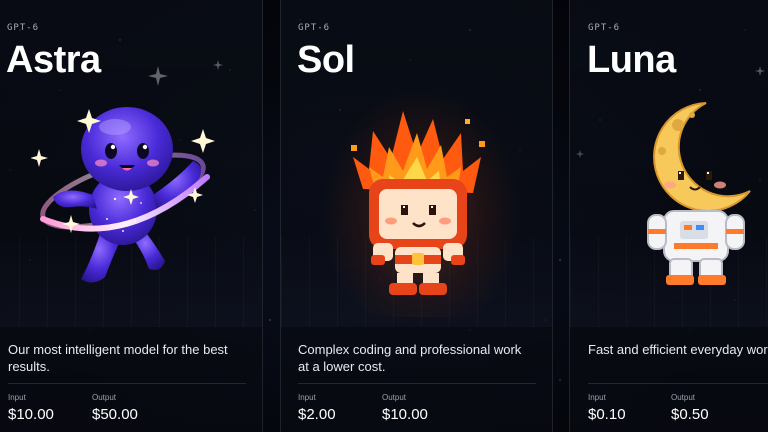 This screenshot has width=768, height=432. I want to click on input-price-value: $2.00, so click(317, 414).